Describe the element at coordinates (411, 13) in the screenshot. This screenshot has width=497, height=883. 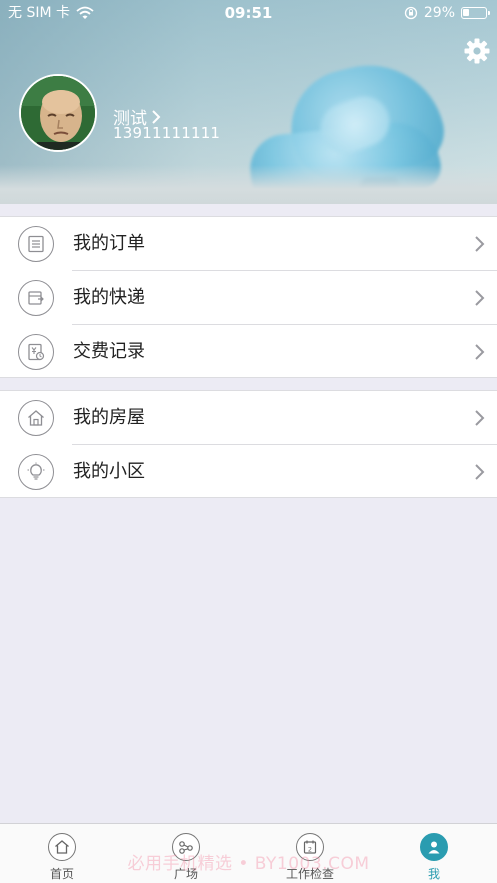
I see `rotation-lock-icon` at that location.